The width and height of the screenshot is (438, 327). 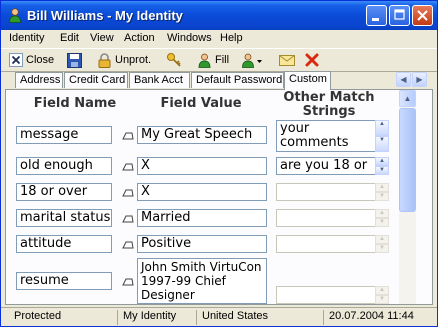 I want to click on envelope-icon, so click(x=287, y=60).